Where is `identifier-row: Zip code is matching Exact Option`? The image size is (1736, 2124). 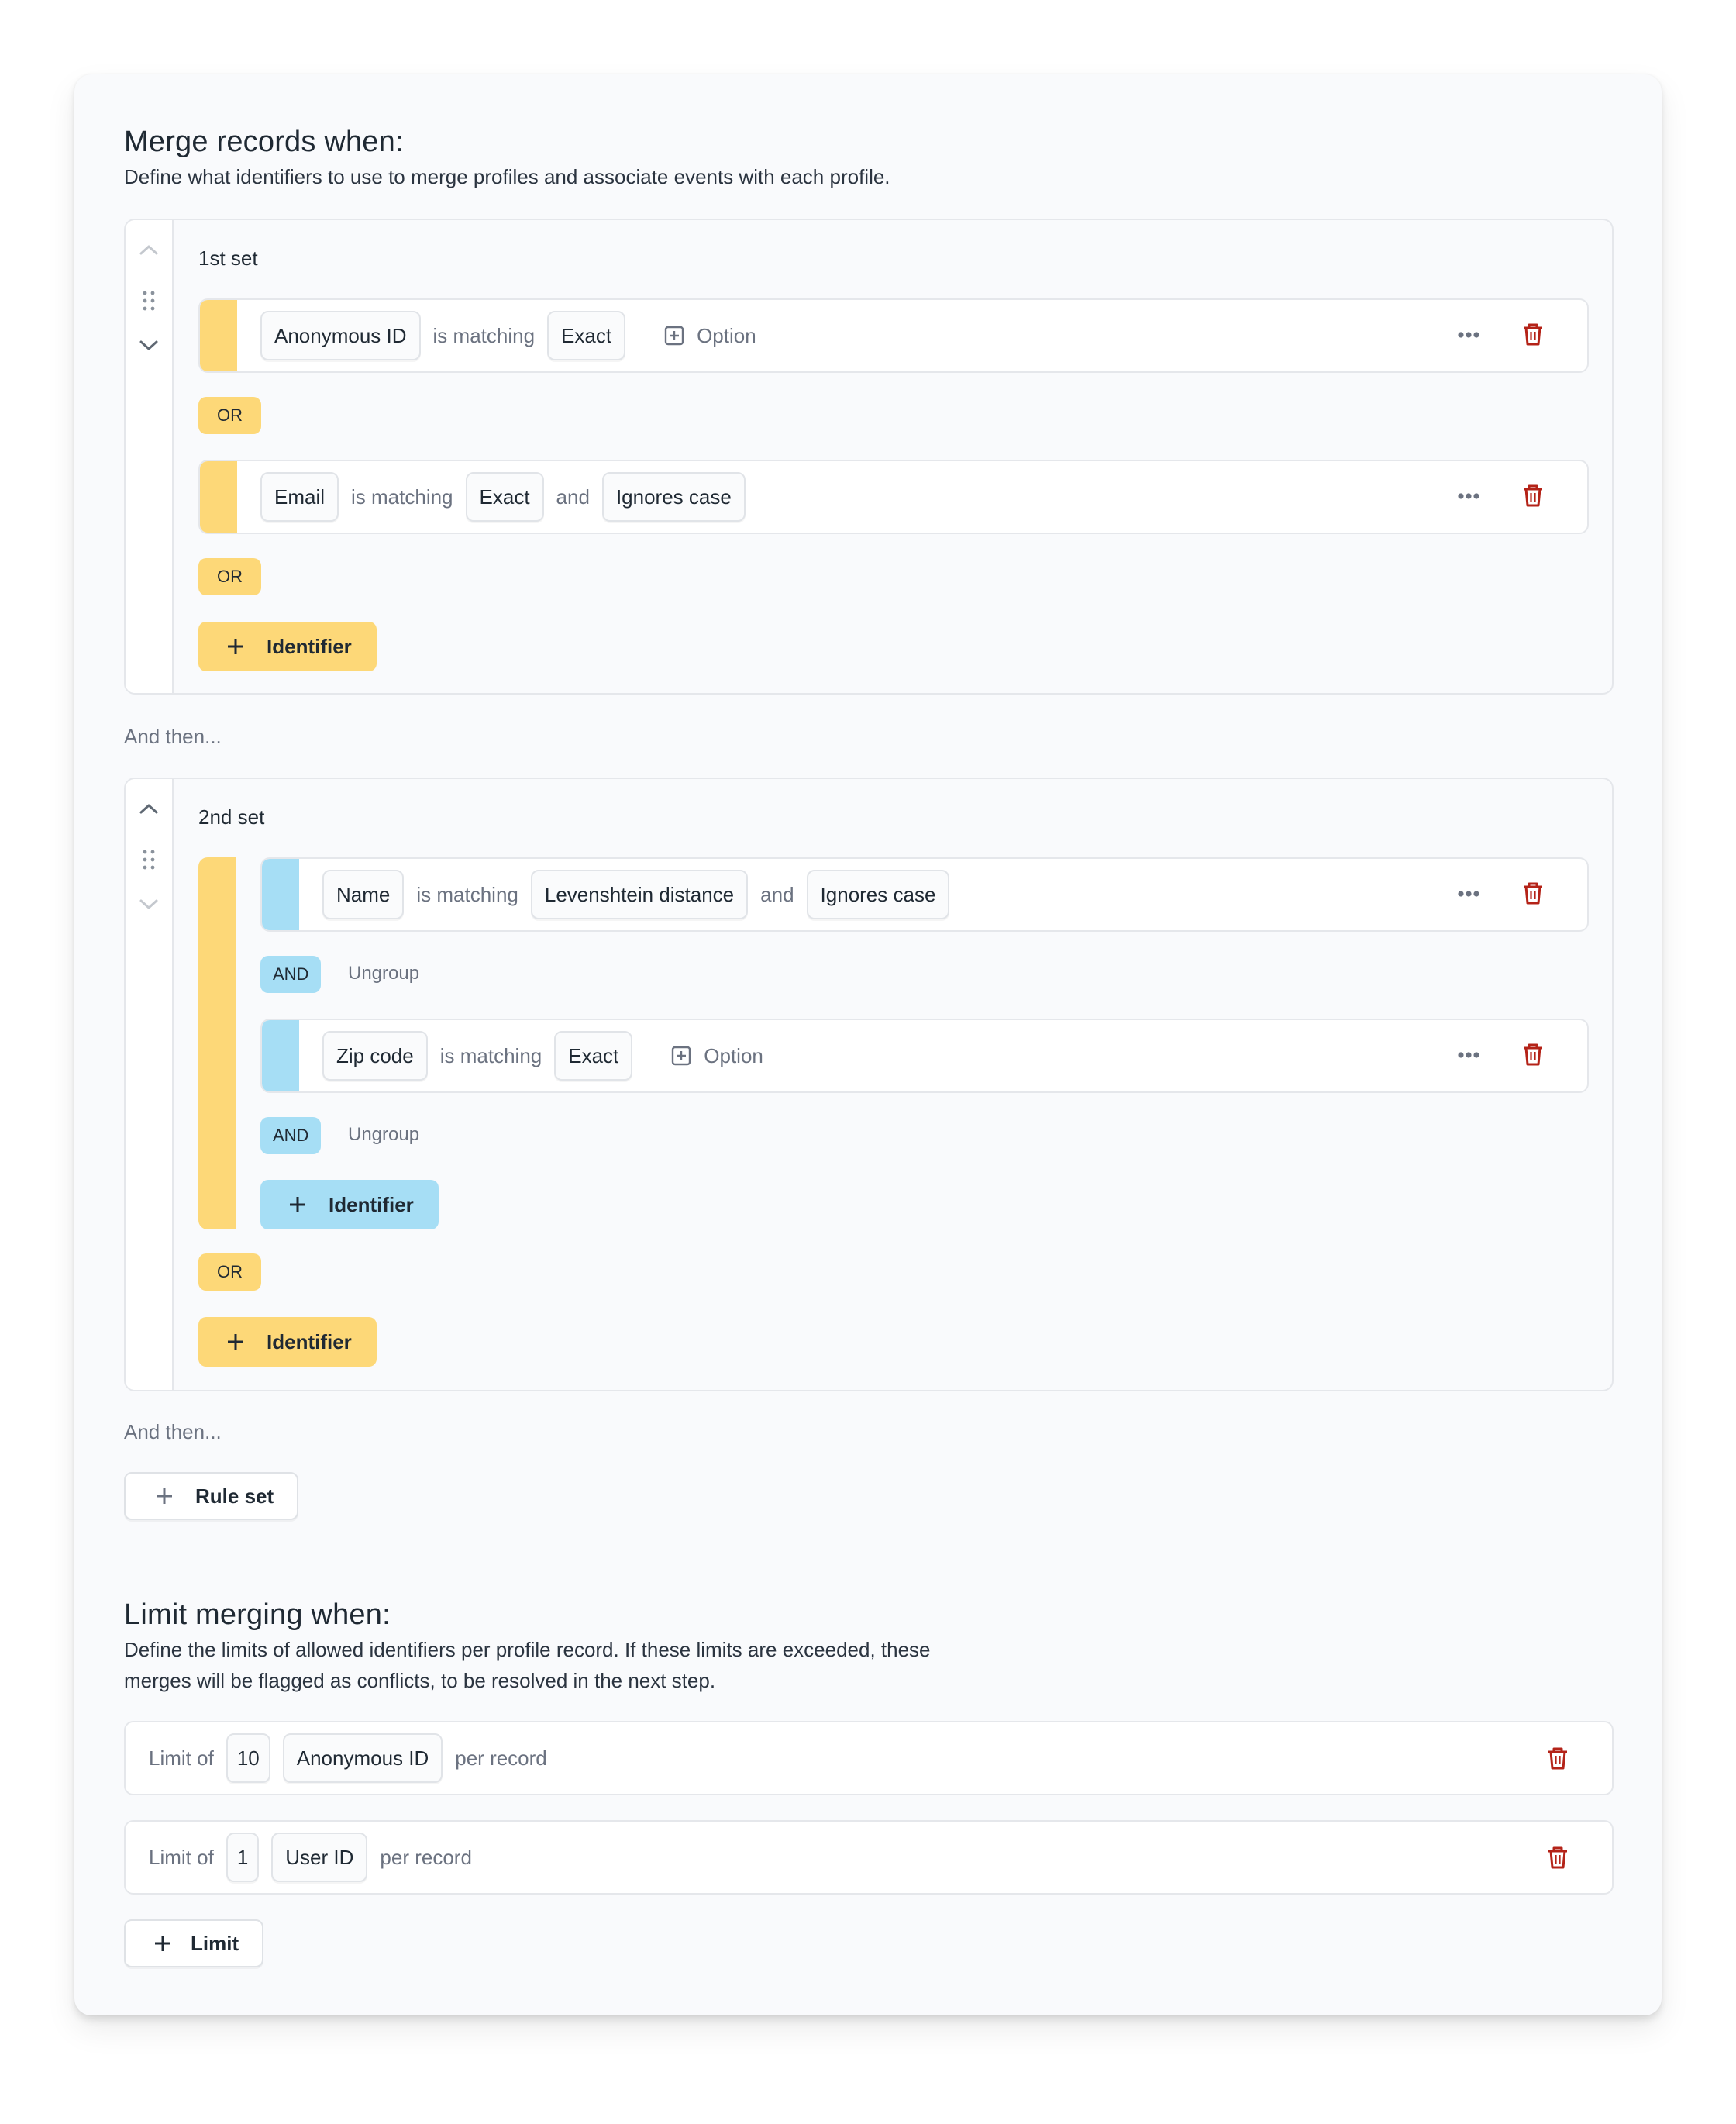 identifier-row: Zip code is matching Exact Option is located at coordinates (924, 1056).